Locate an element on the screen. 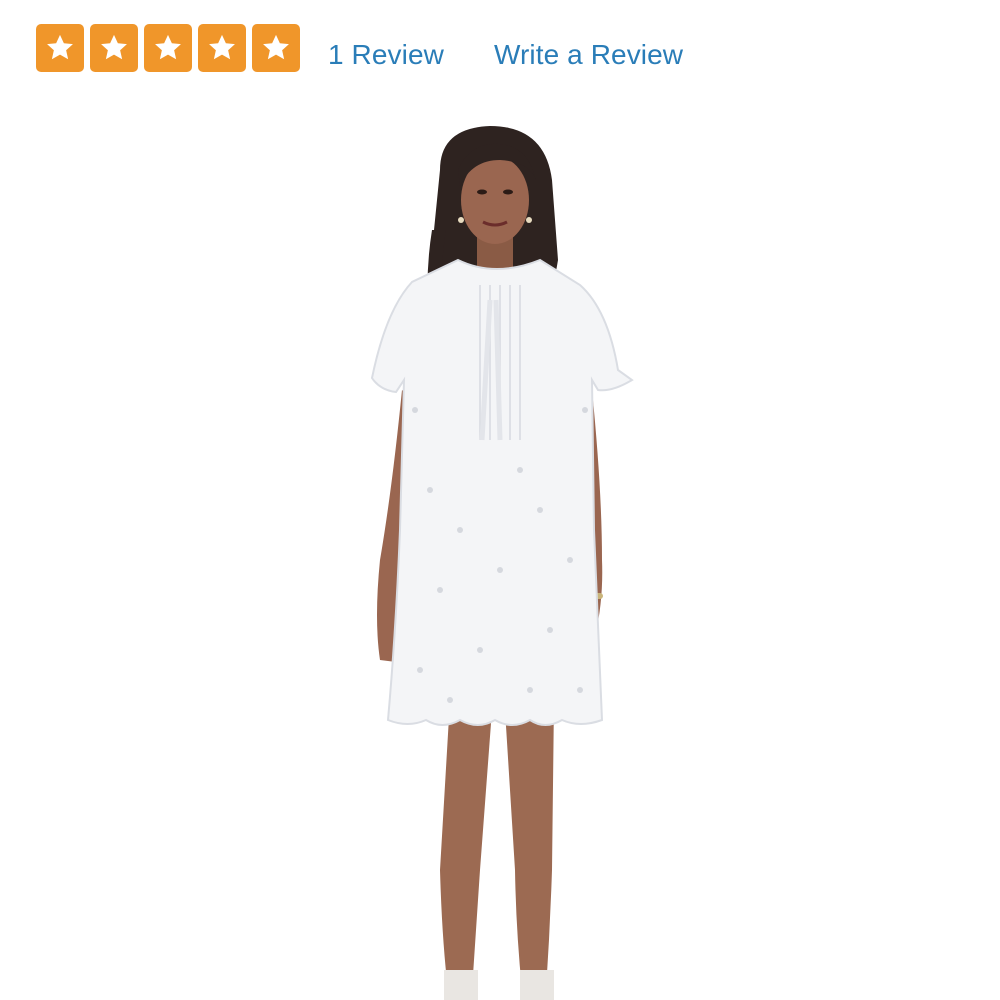 Image resolution: width=1000 pixels, height=1000 pixels. rating-row: 1 Review Write a Review is located at coordinates (359, 48).